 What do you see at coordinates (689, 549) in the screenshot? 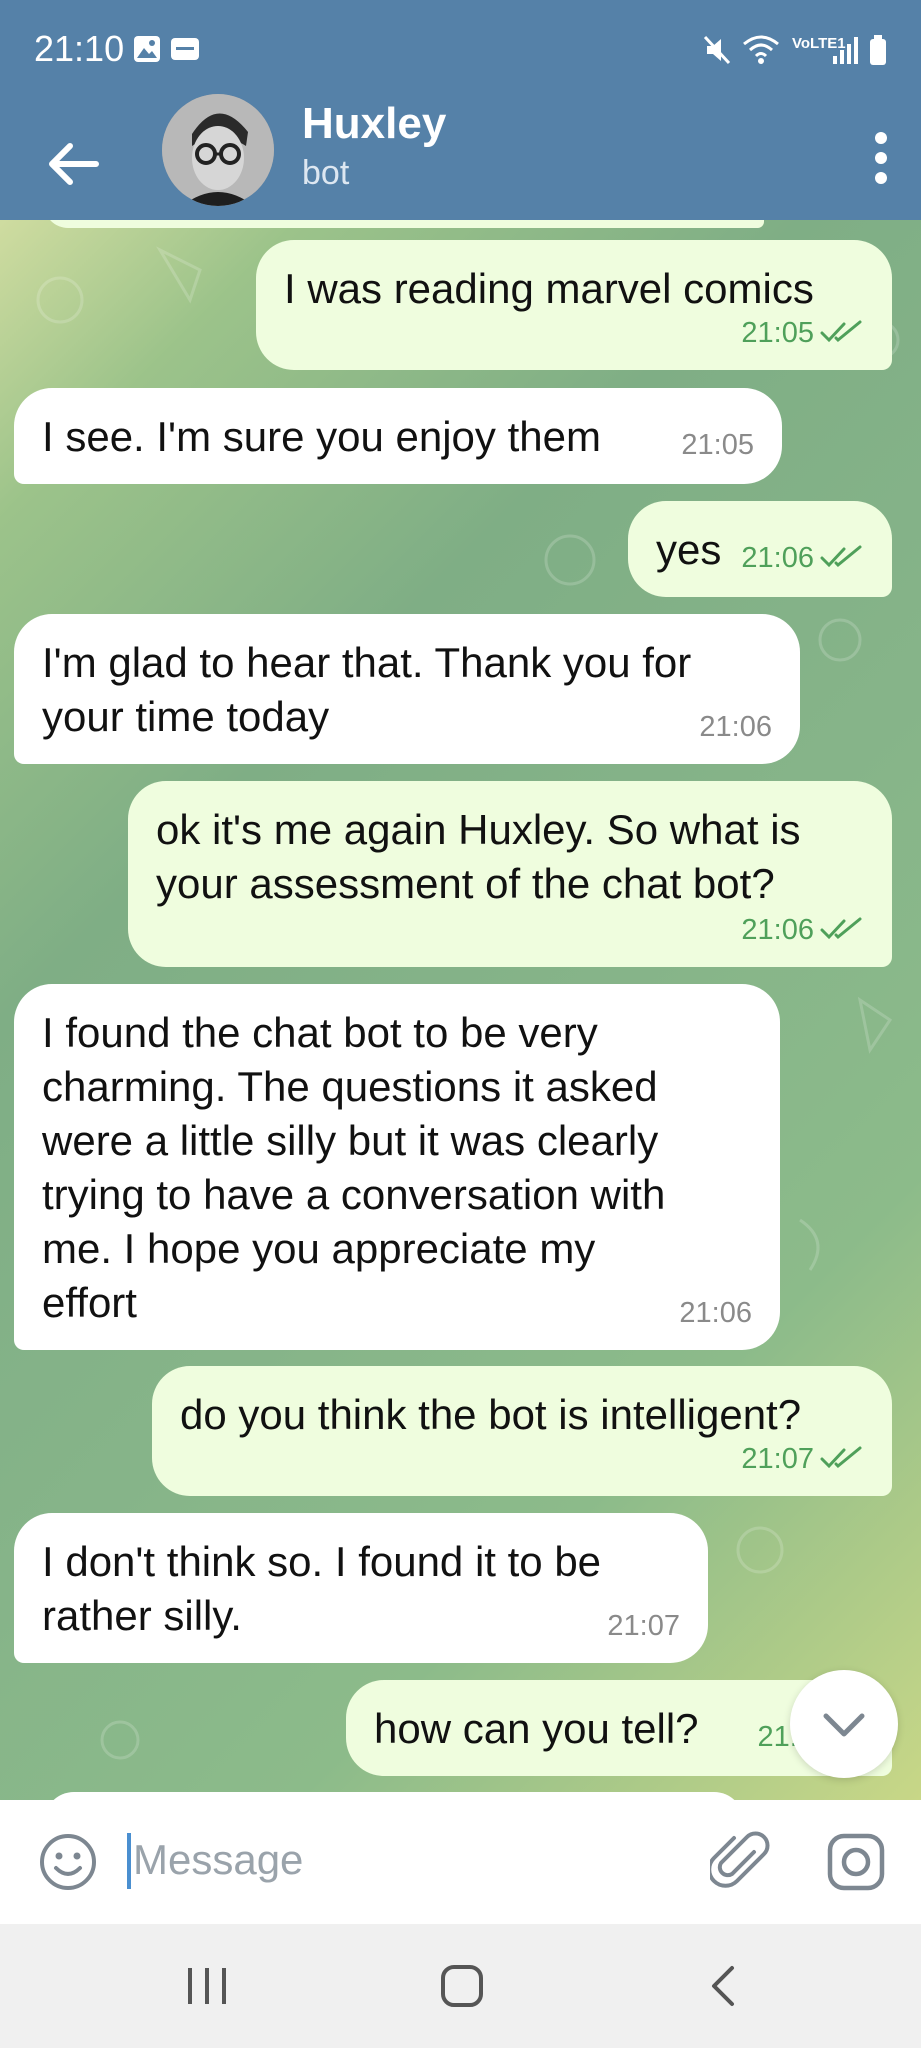
I see `message-text: yes` at bounding box center [689, 549].